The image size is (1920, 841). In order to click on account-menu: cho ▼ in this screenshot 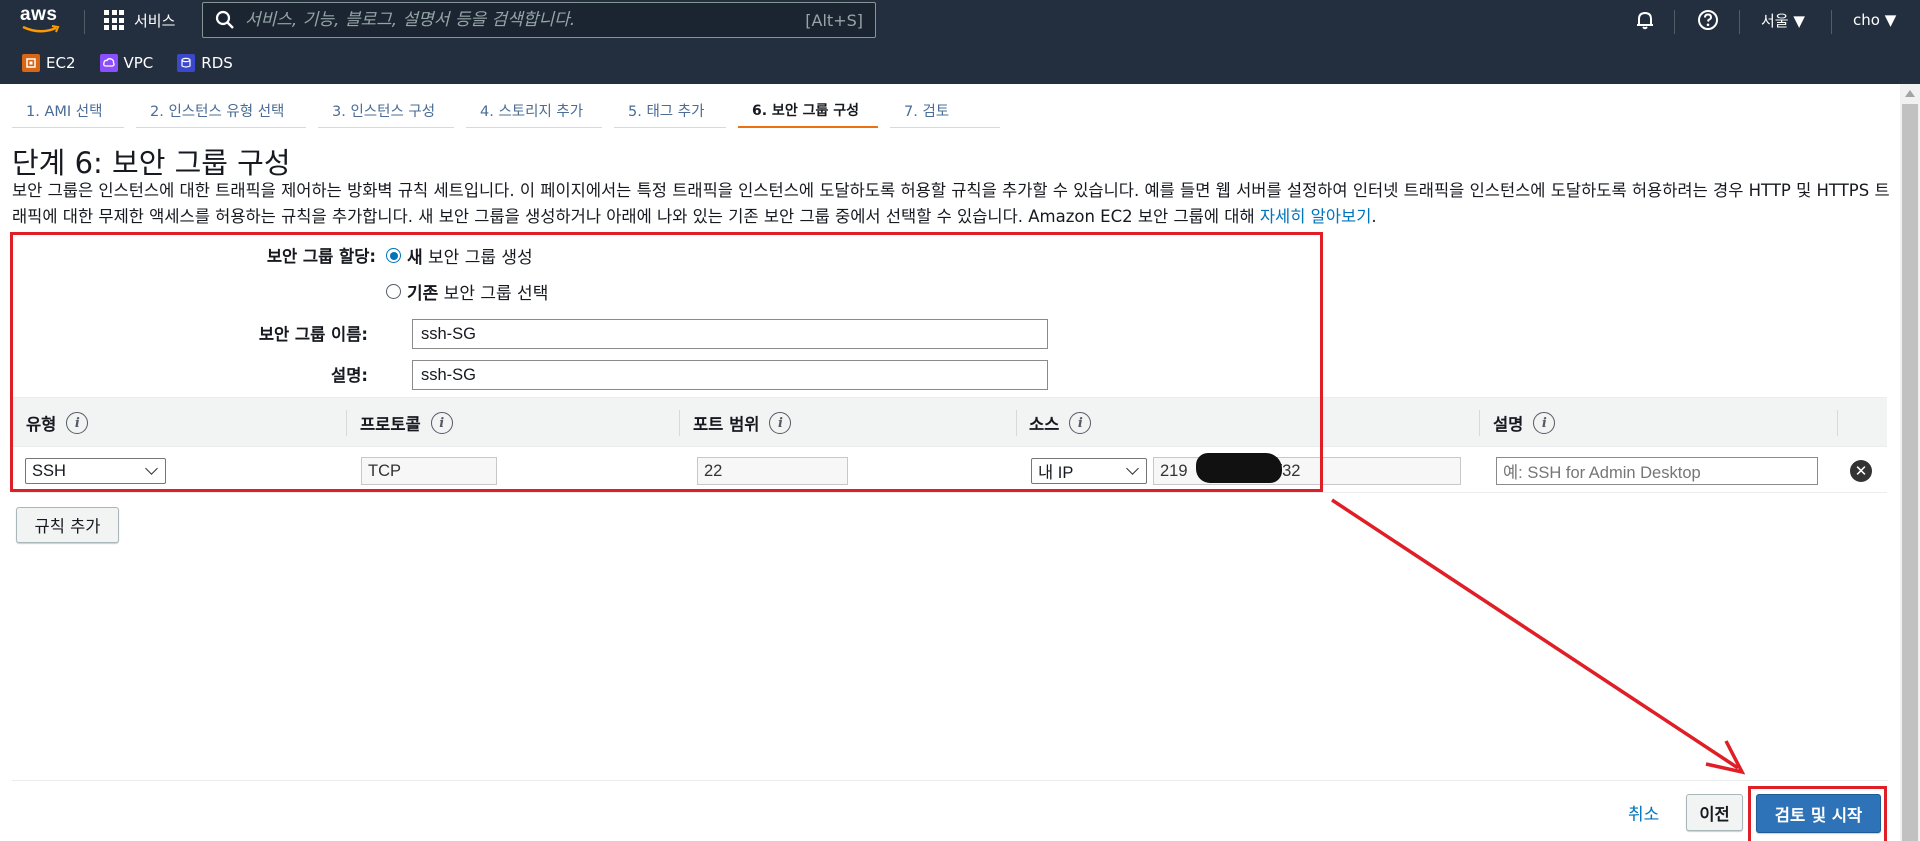, I will do `click(1874, 20)`.